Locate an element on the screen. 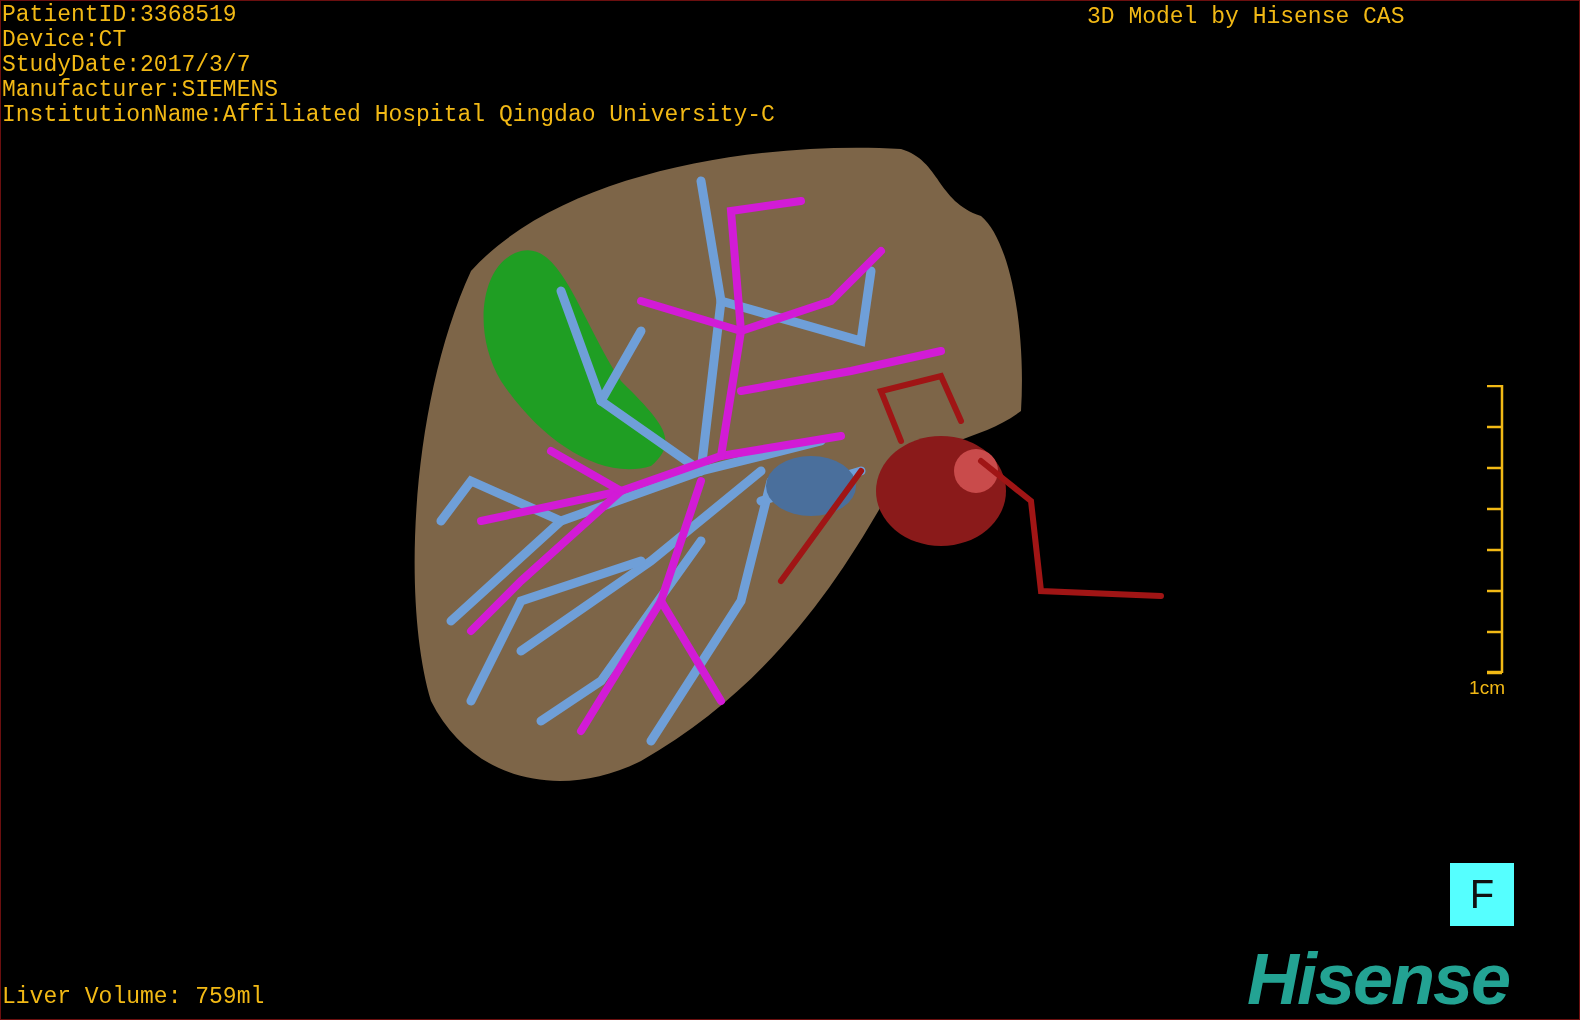 The width and height of the screenshot is (1580, 1020). patient-info-text: Manufacturer:SIEMENS is located at coordinates (140, 90).